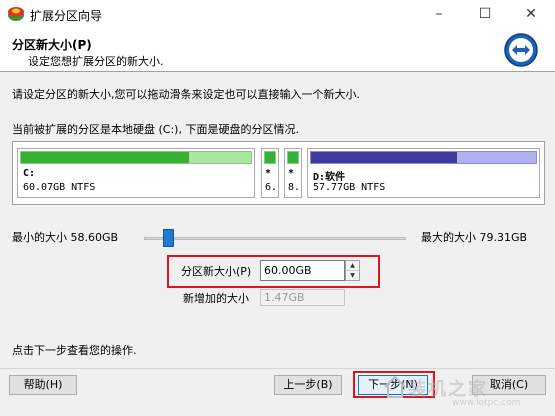 The height and width of the screenshot is (416, 555). Describe the element at coordinates (294, 187) in the screenshot. I see `partition-info: 8.` at that location.